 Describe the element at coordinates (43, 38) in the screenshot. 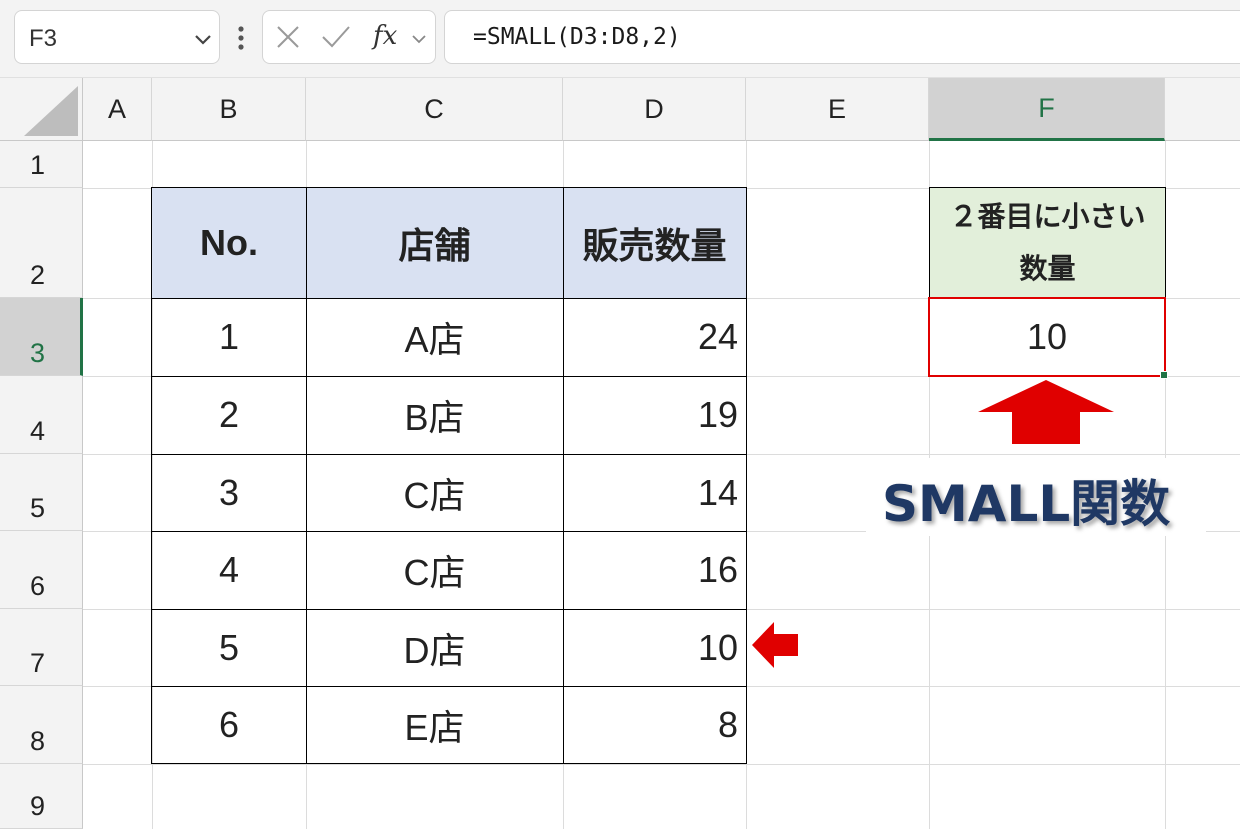

I see `name-box-value: F3` at that location.